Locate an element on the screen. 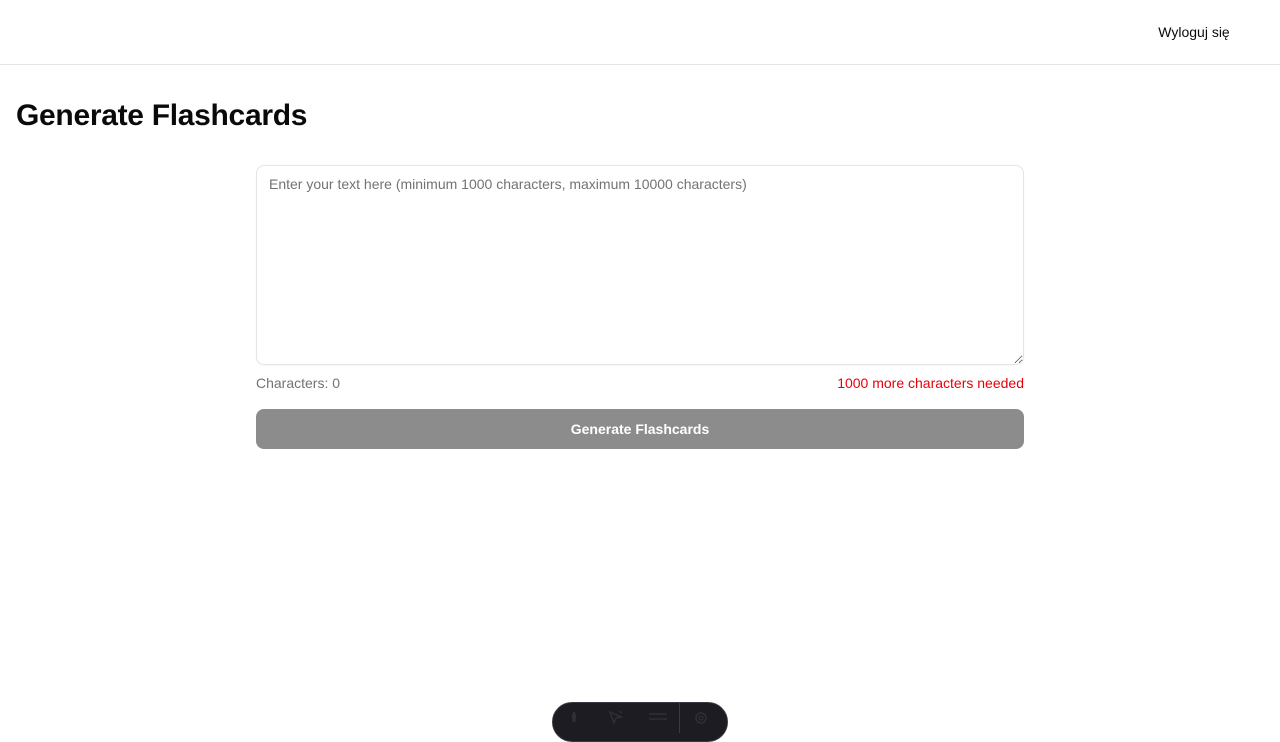 This screenshot has height=742, width=1280. dev-toolbar-menu-button is located at coordinates (658, 719).